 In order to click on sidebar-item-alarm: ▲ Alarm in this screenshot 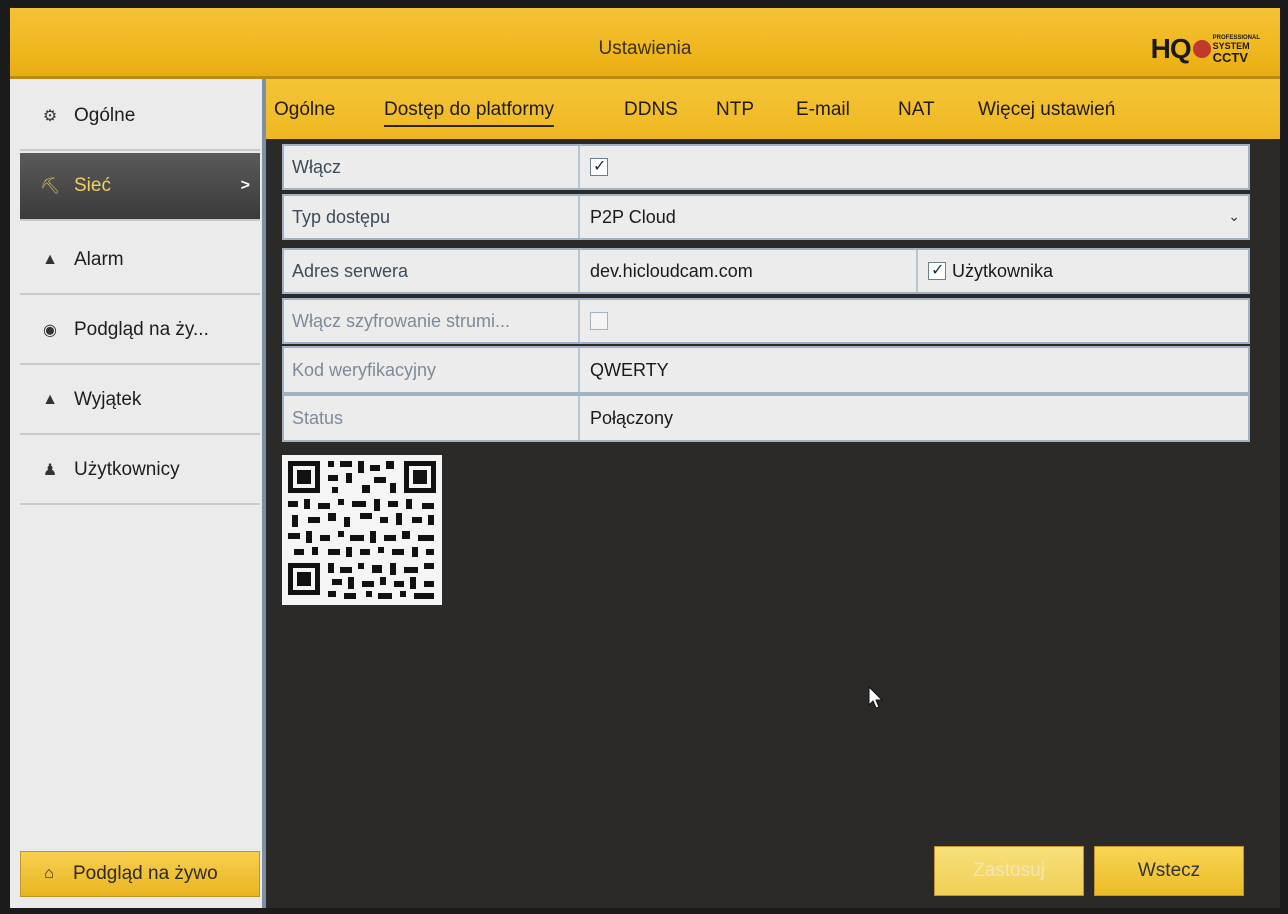, I will do `click(140, 261)`.